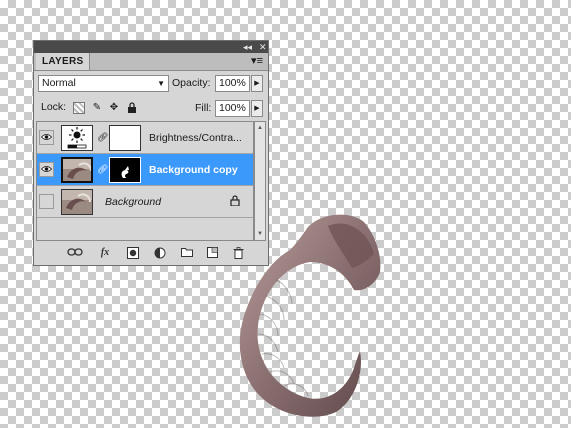 The width and height of the screenshot is (571, 428). I want to click on layers-scrollbar: ▲ ▼, so click(260, 181).